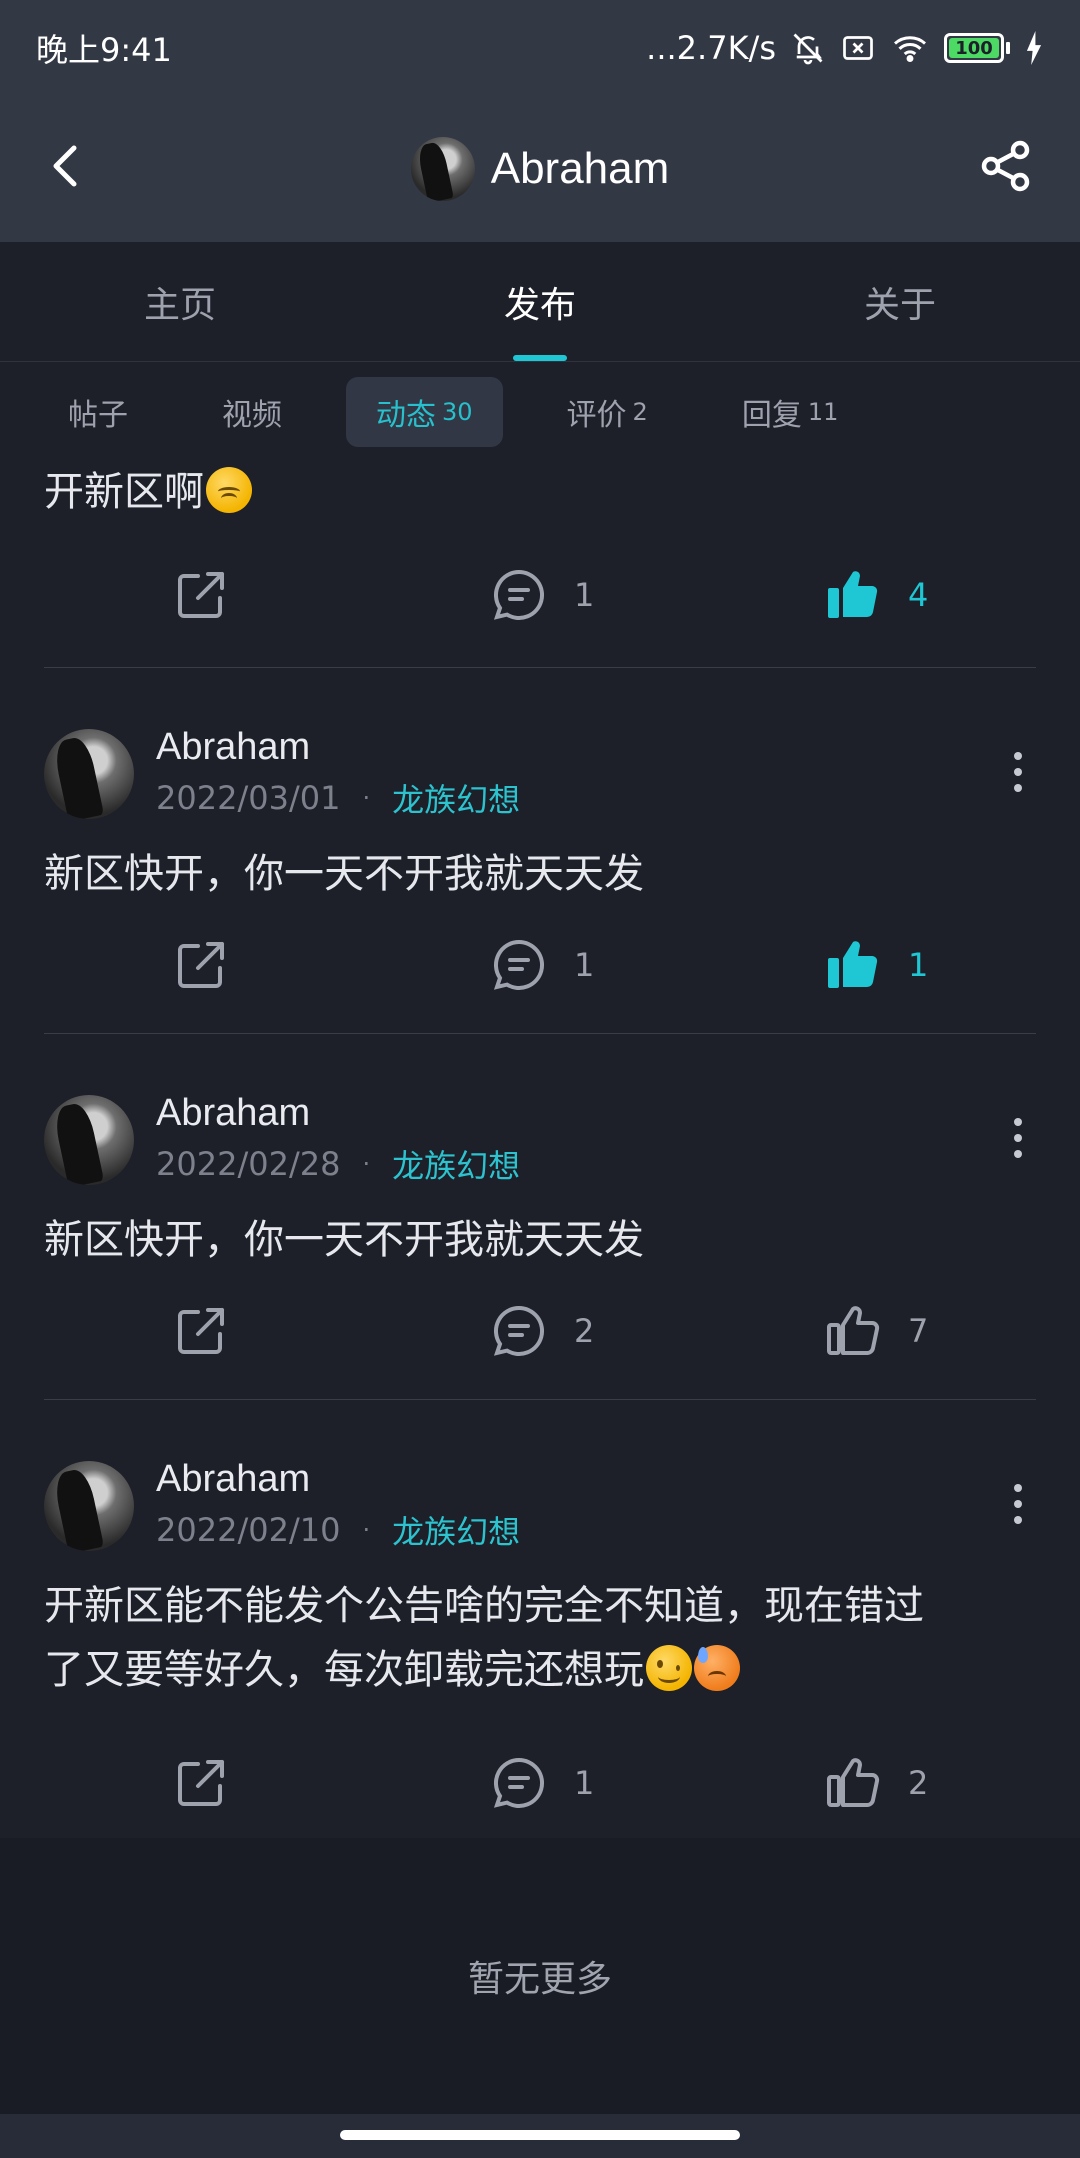  I want to click on battery-level: 100, so click(974, 48).